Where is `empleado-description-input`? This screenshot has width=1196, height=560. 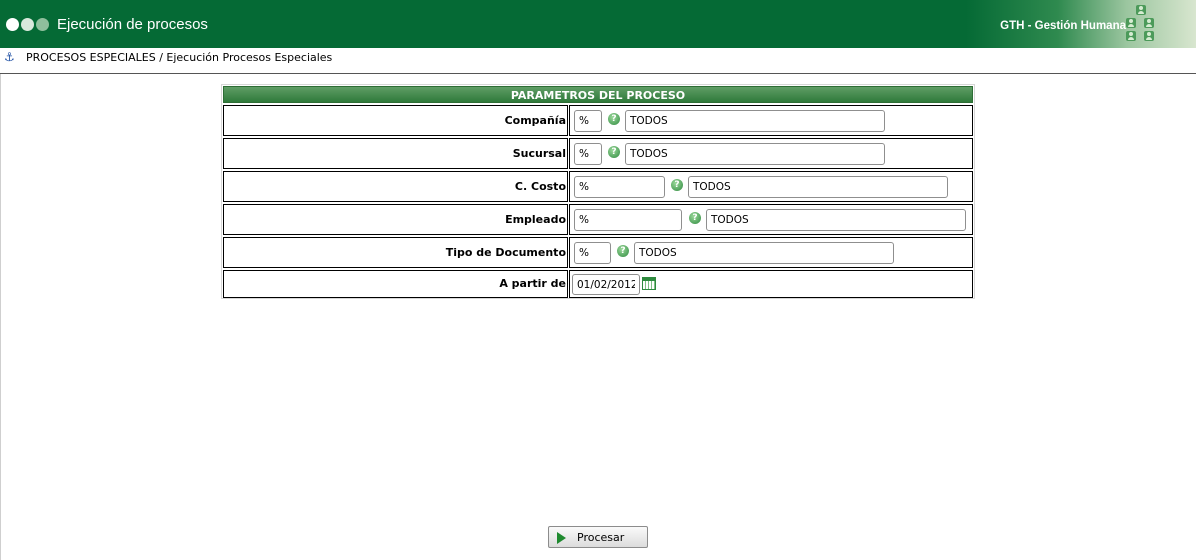
empleado-description-input is located at coordinates (836, 220).